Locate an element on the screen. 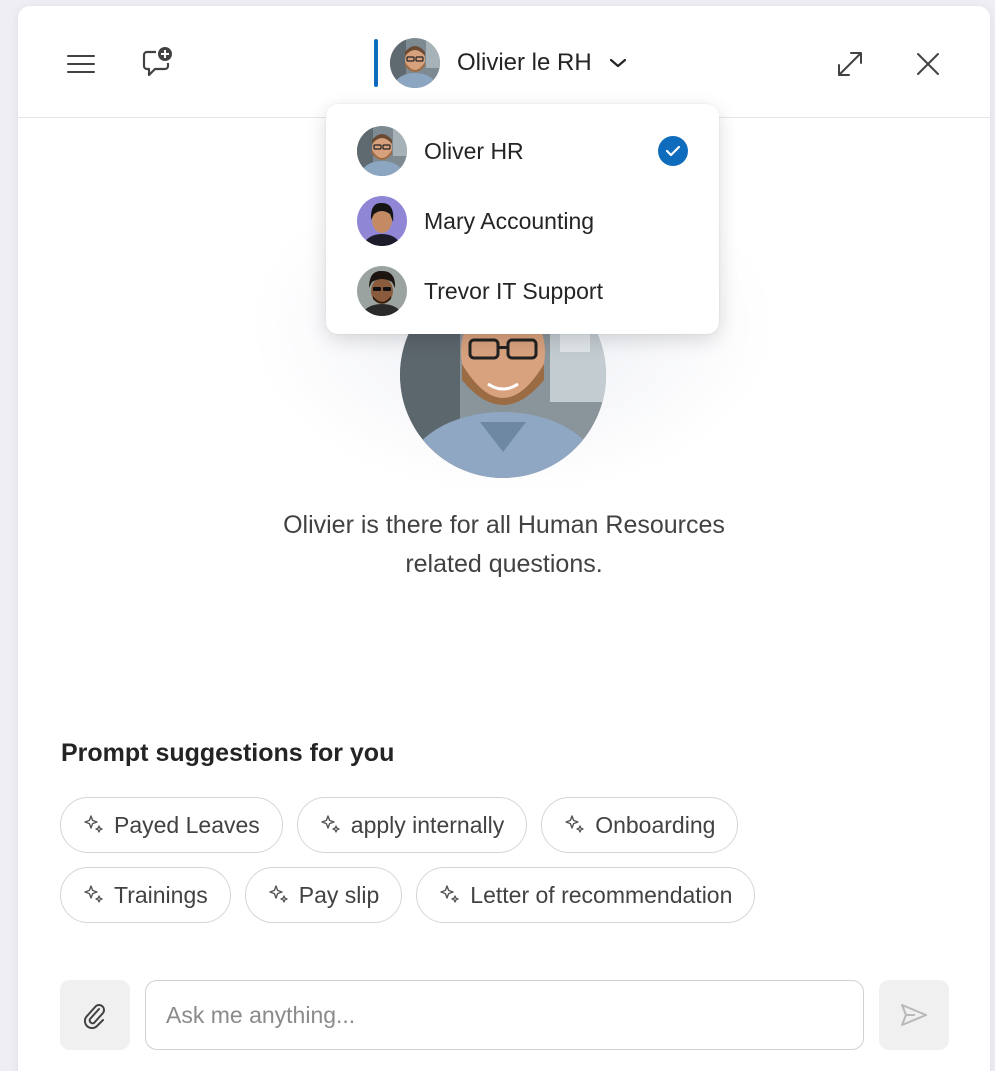  persona-option-mary-accounting: Mary Accounting is located at coordinates (522, 221).